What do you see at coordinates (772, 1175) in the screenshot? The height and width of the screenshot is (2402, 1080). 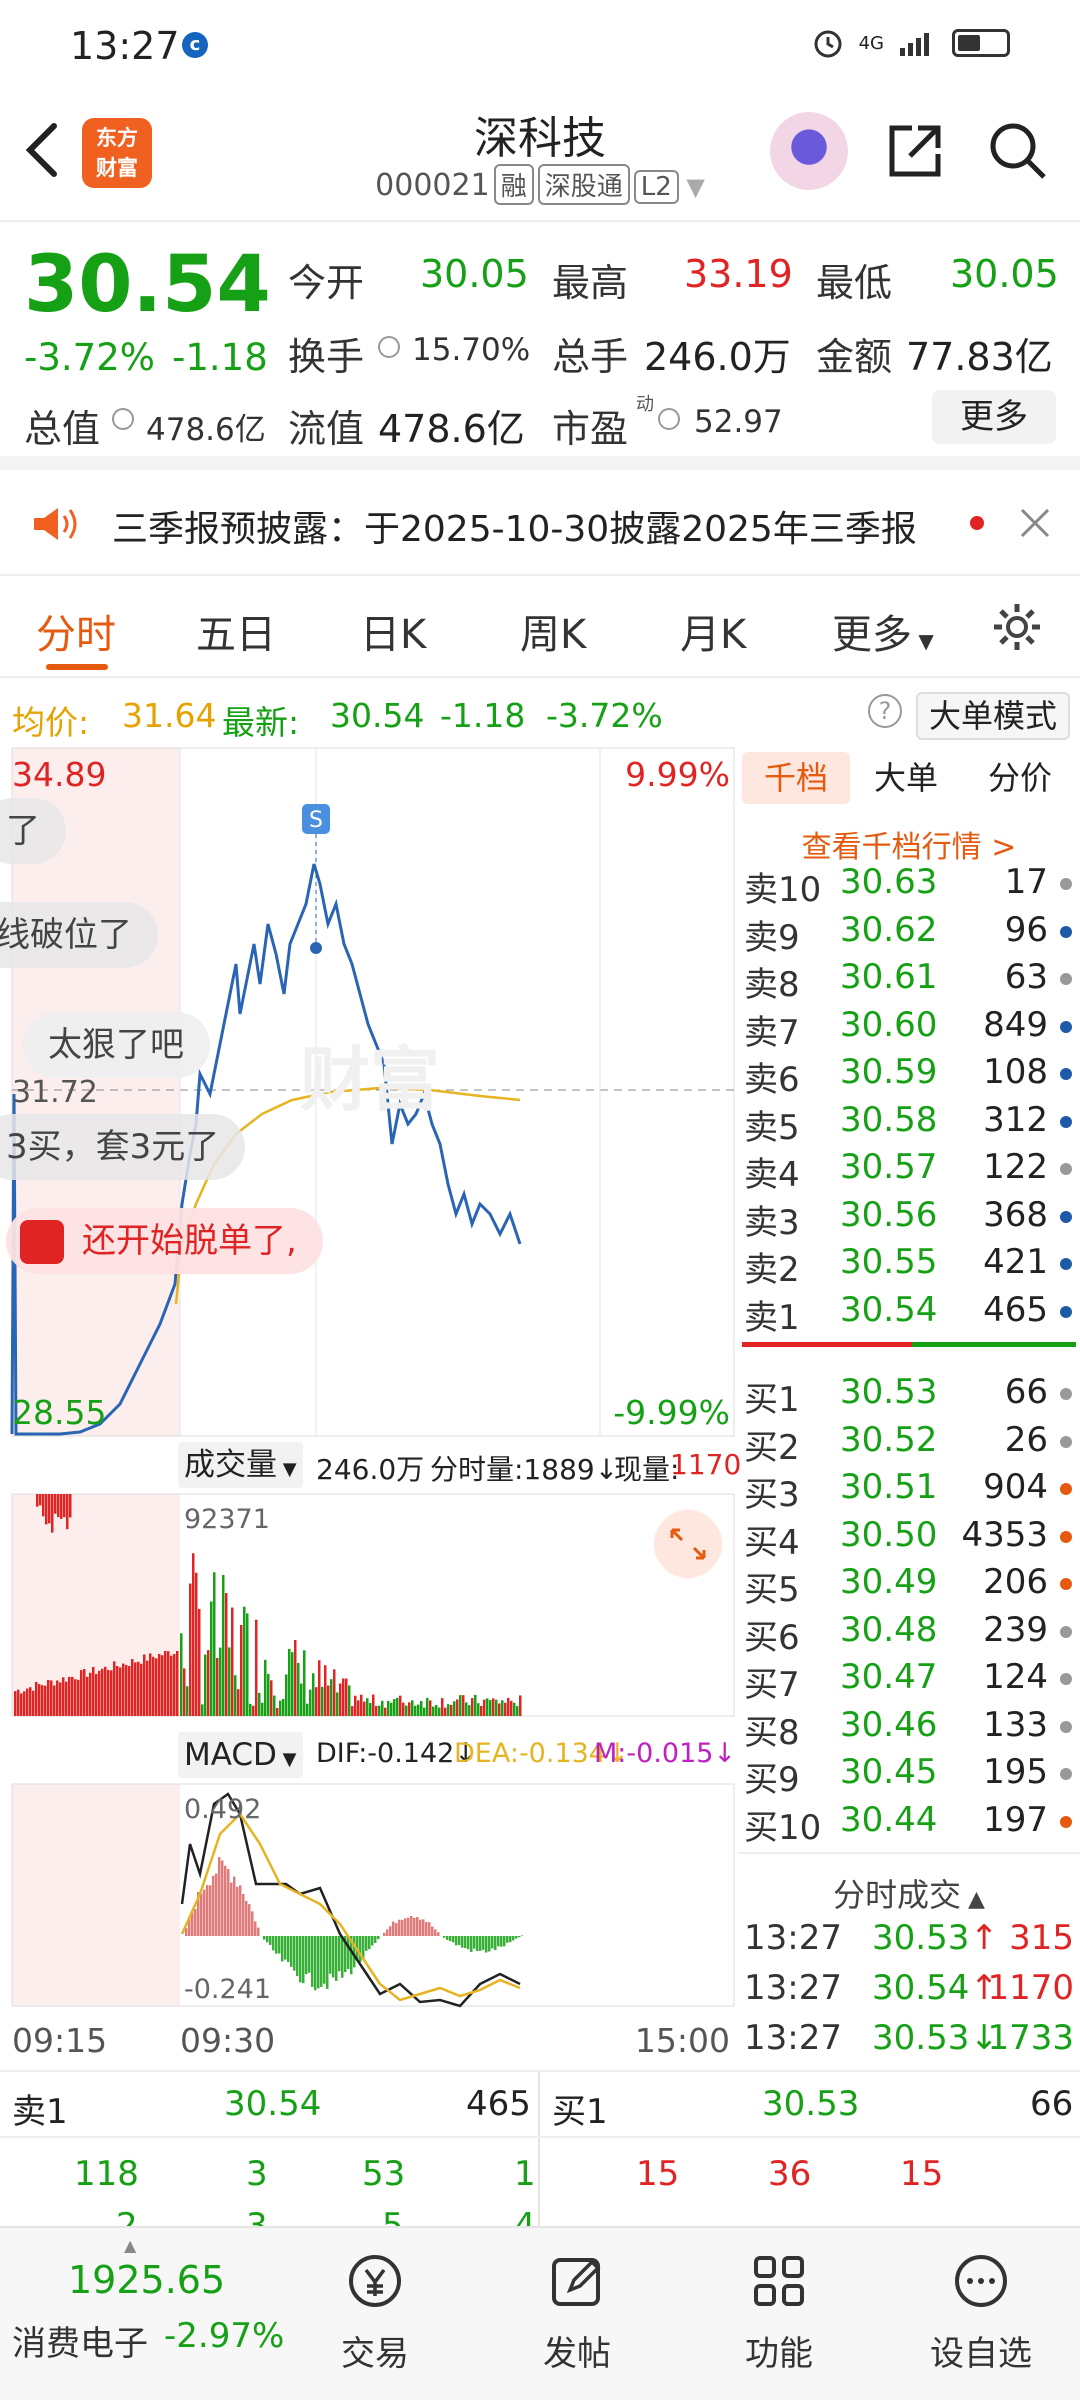 I see `ask-level-label: 卖4` at bounding box center [772, 1175].